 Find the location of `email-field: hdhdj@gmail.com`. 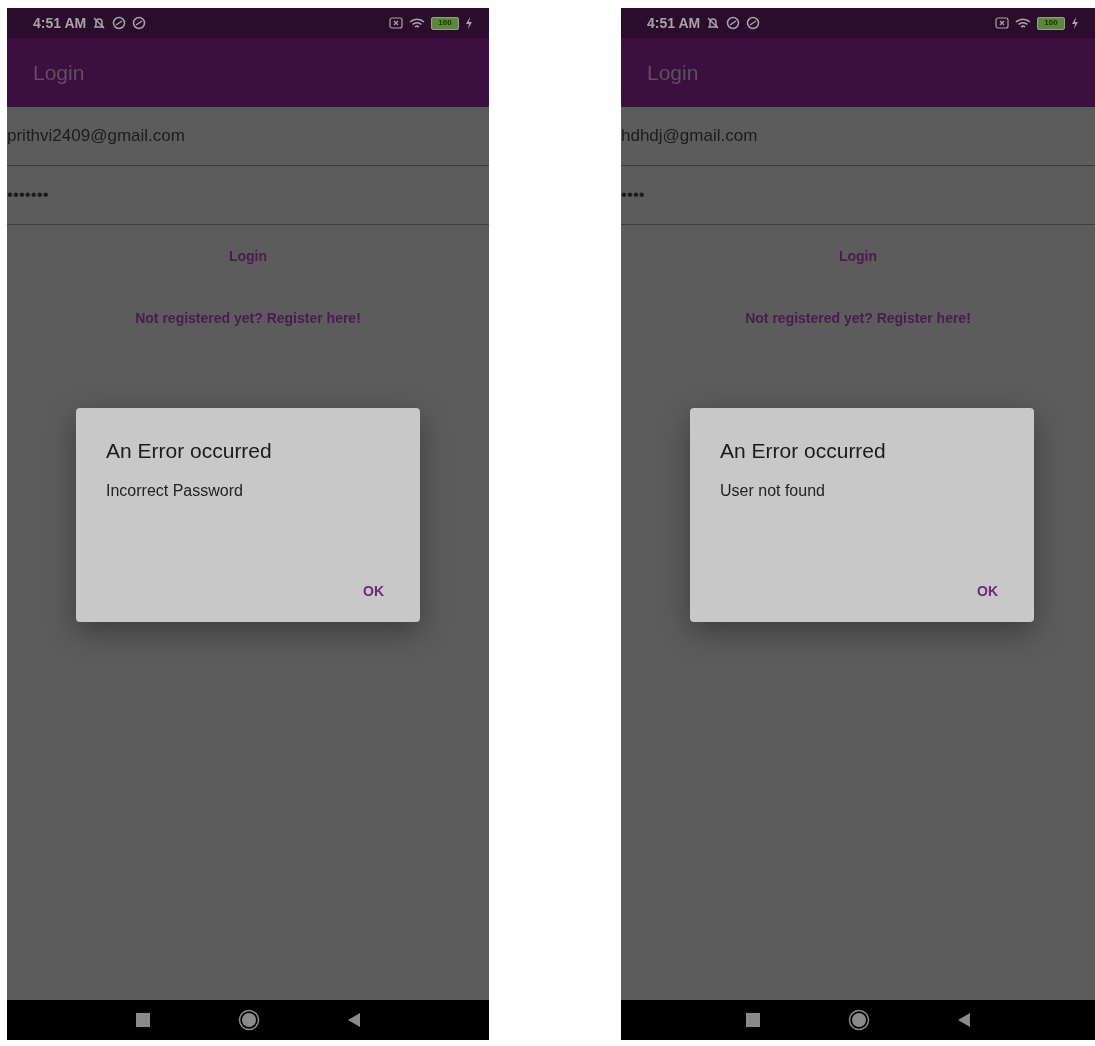

email-field: hdhdj@gmail.com is located at coordinates (858, 136).